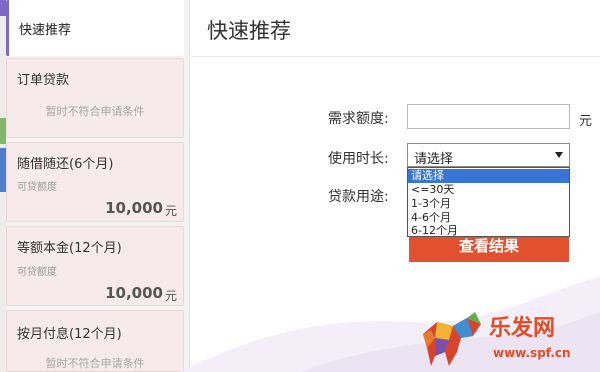 This screenshot has width=600, height=372. I want to click on watermark: 乐发网 www.spf.cn, so click(509, 340).